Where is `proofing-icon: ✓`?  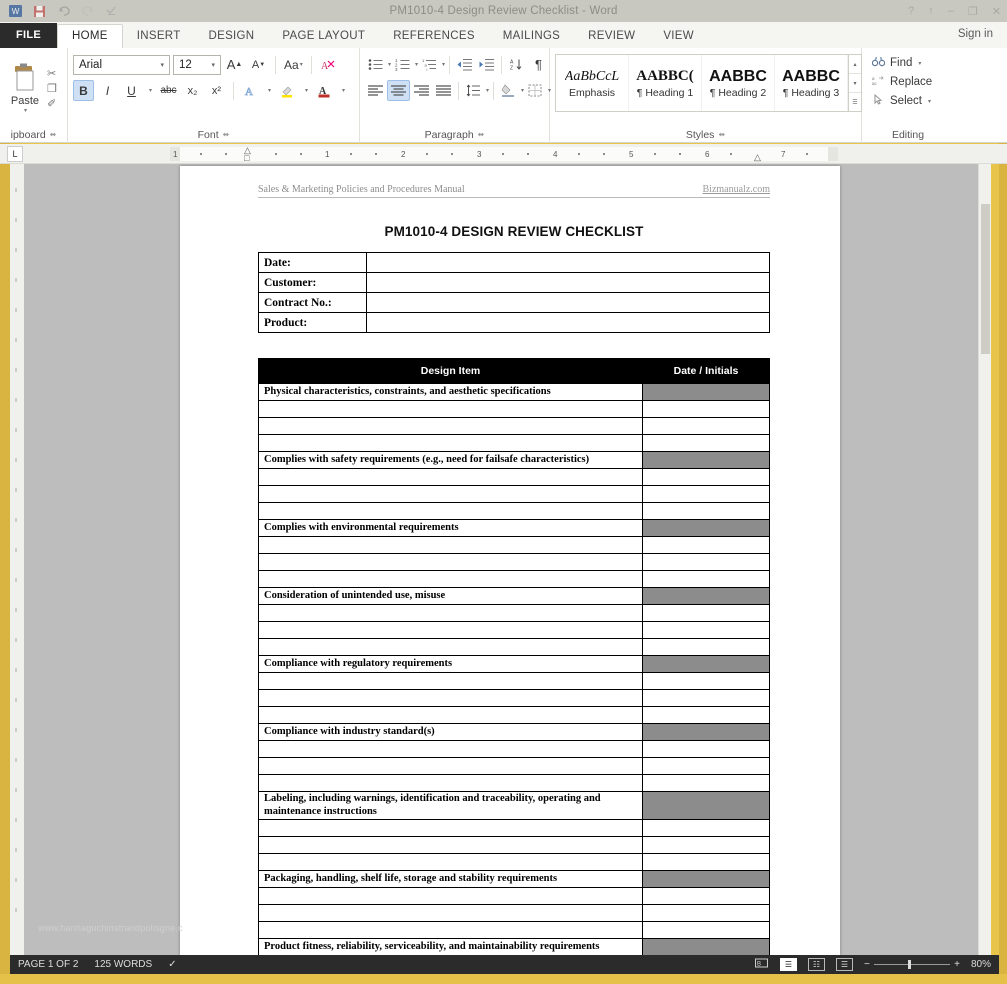 proofing-icon: ✓ is located at coordinates (172, 964).